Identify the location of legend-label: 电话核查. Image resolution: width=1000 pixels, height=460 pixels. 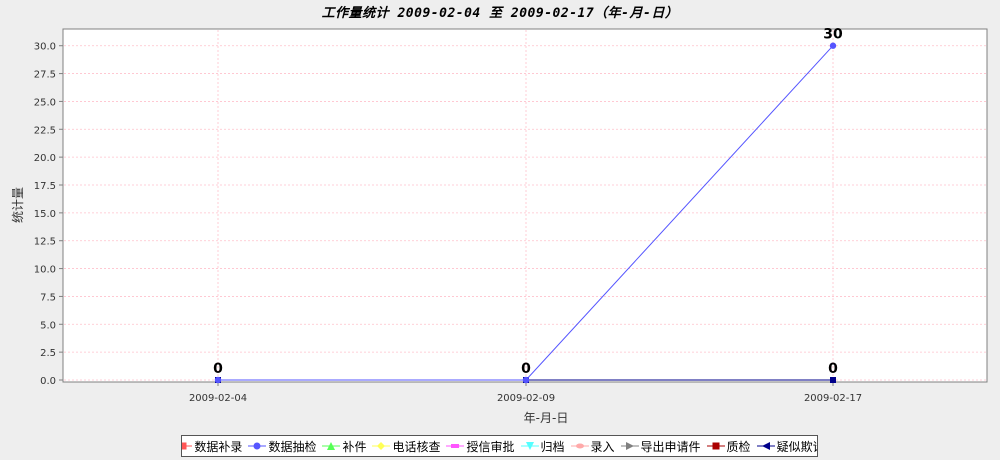
(416, 446).